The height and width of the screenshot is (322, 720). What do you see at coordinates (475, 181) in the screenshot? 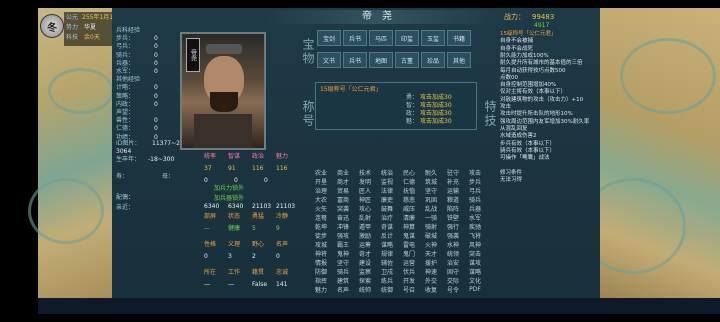
I see `skill-cell: 步兵` at bounding box center [475, 181].